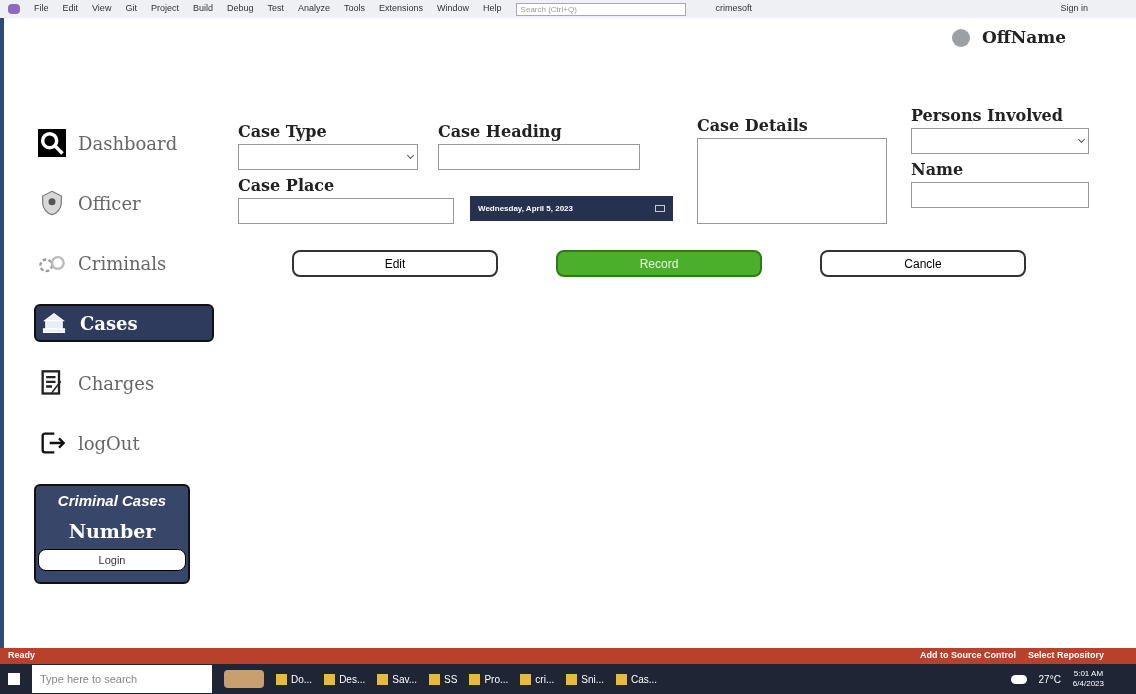 This screenshot has width=1136, height=694. I want to click on menu-item: Git, so click(131, 9).